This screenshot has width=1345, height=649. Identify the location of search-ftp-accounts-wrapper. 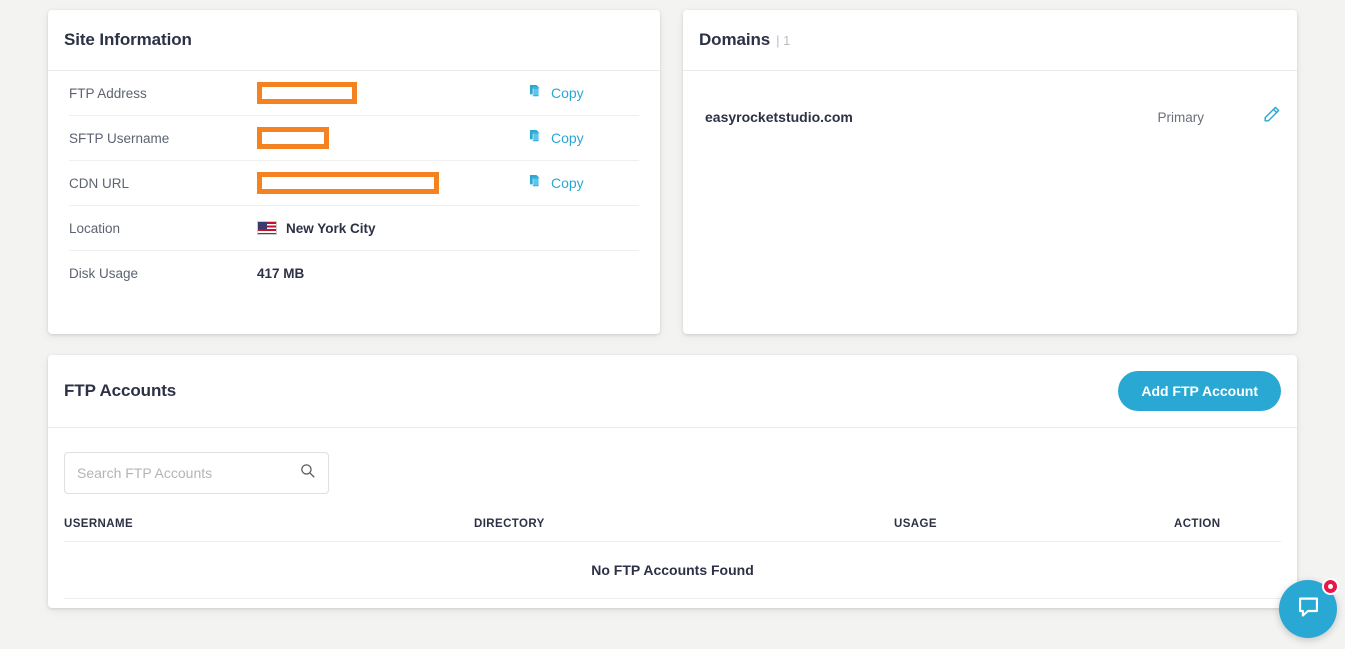
(196, 473).